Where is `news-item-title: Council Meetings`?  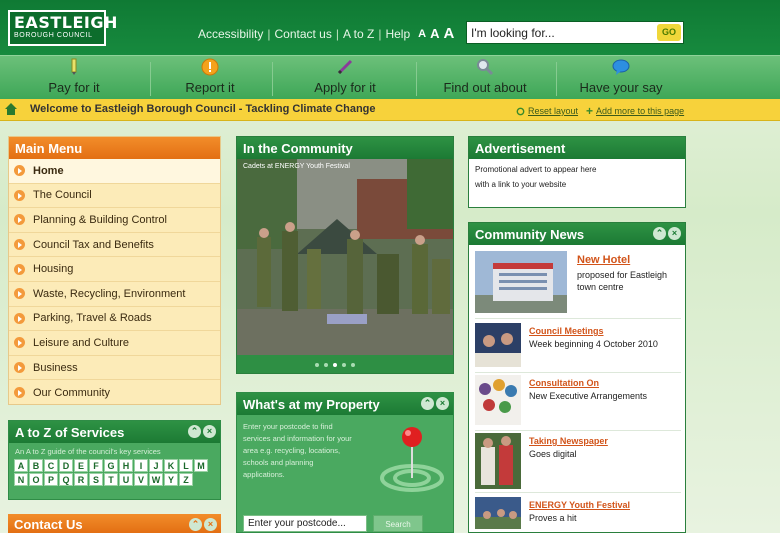
news-item-title: Council Meetings is located at coordinates (566, 331).